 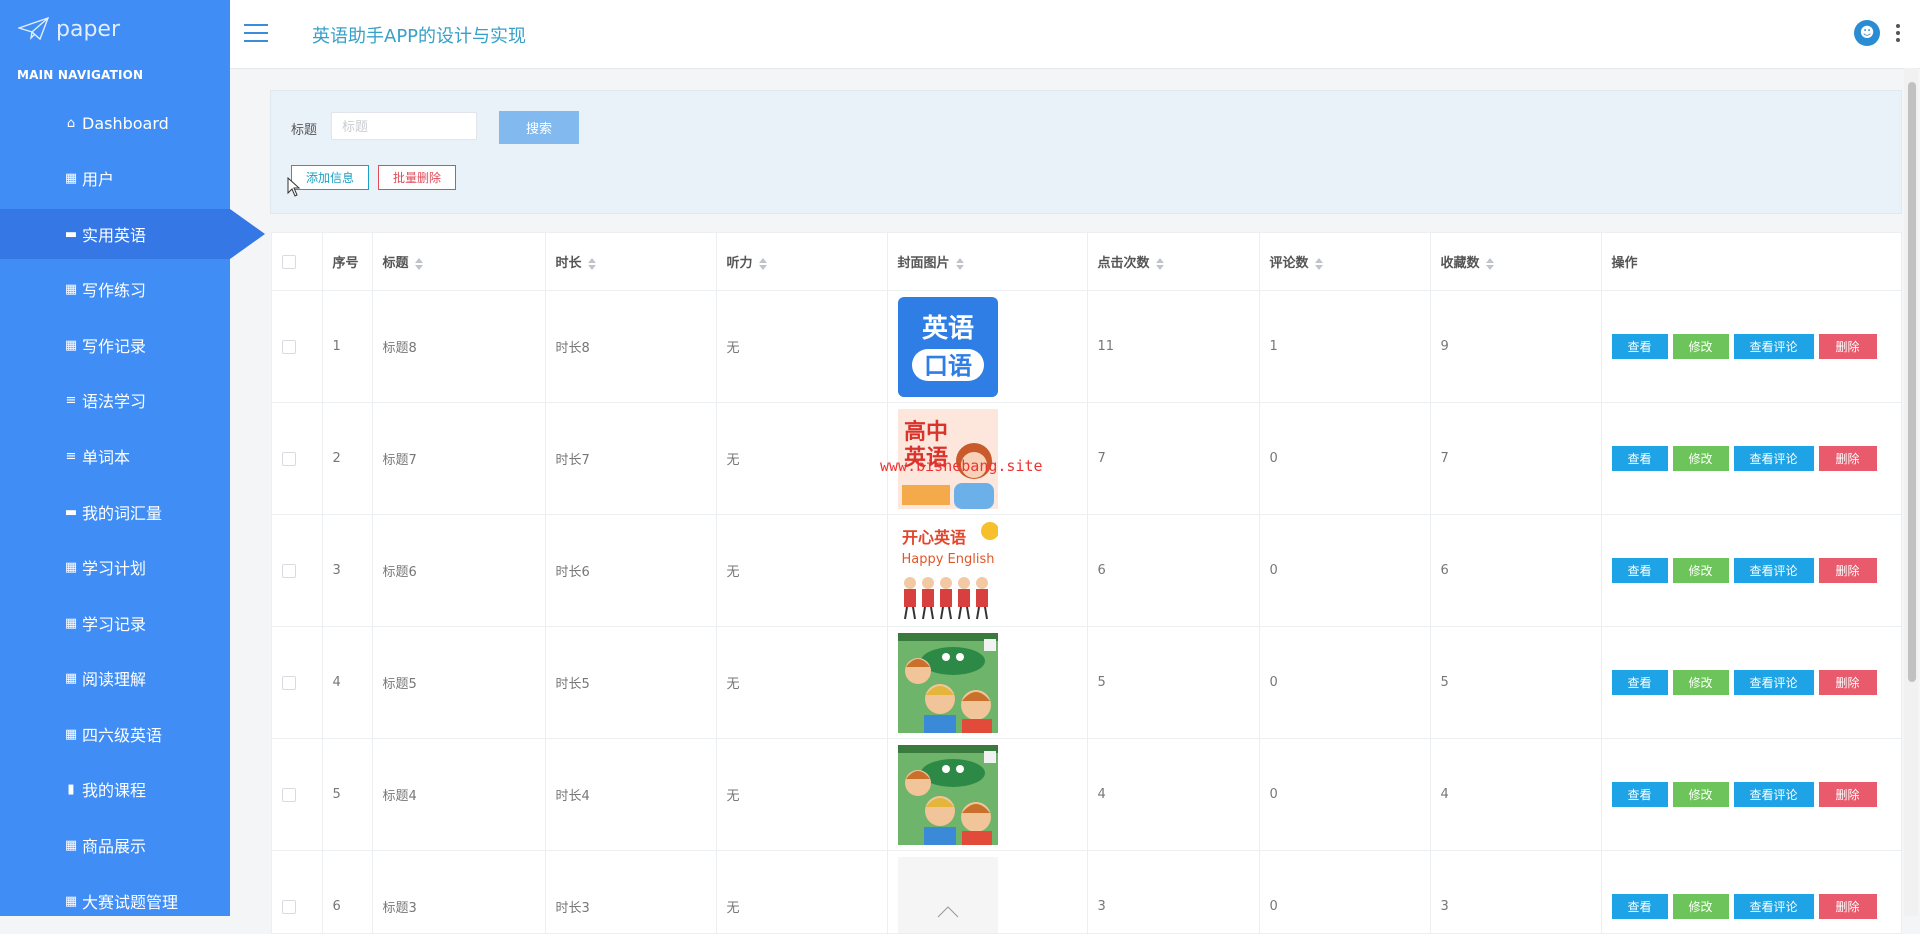 I want to click on sidebar-item: ▦ 写作练习, so click(x=115, y=289).